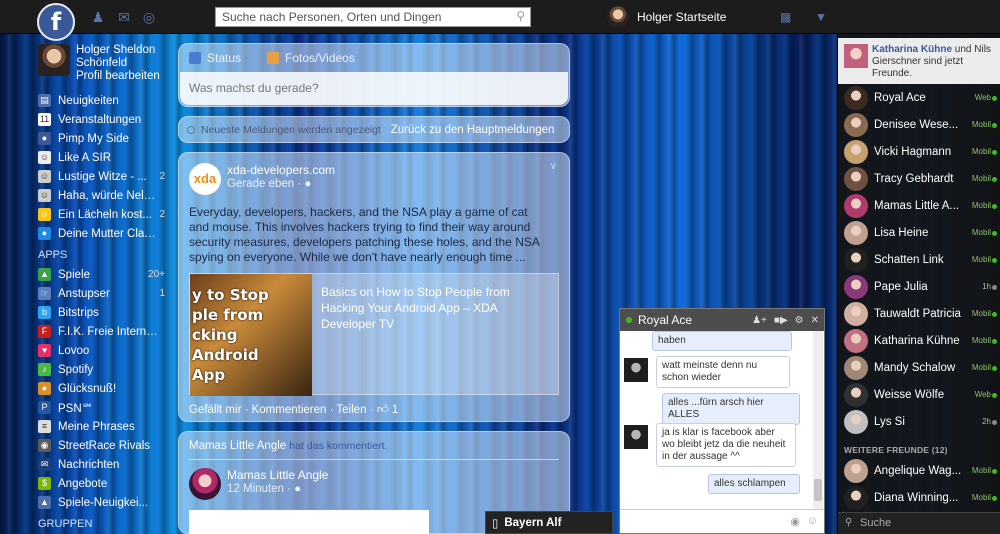  What do you see at coordinates (149, 17) in the screenshot?
I see `notifications-globe-icon: ◎` at bounding box center [149, 17].